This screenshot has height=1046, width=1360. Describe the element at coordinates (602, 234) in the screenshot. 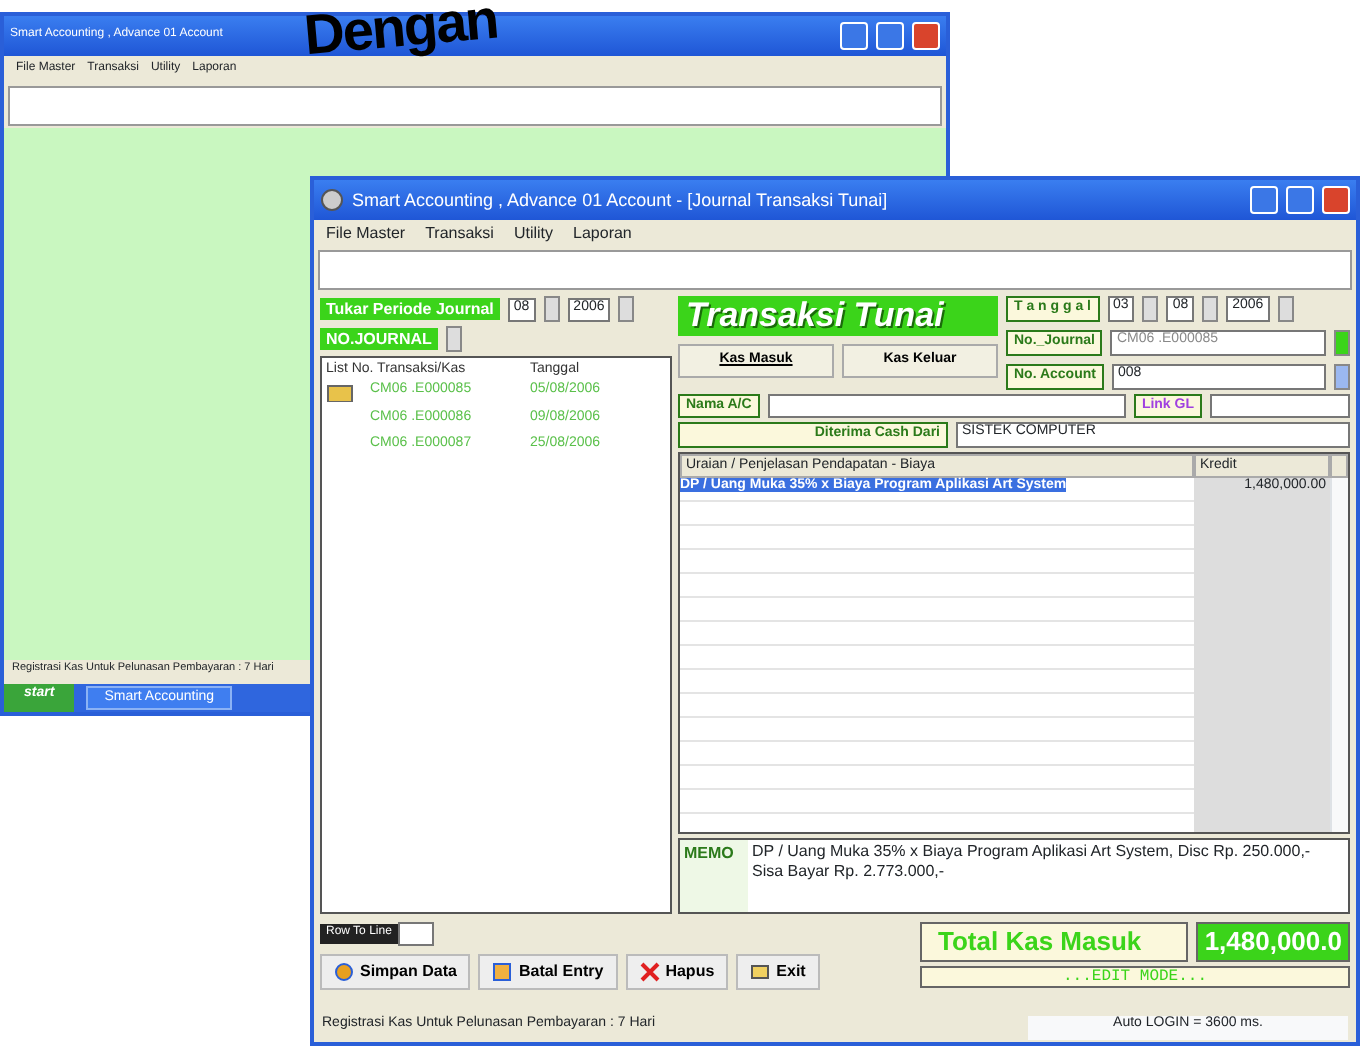

I see `menu-item: Laporan` at that location.